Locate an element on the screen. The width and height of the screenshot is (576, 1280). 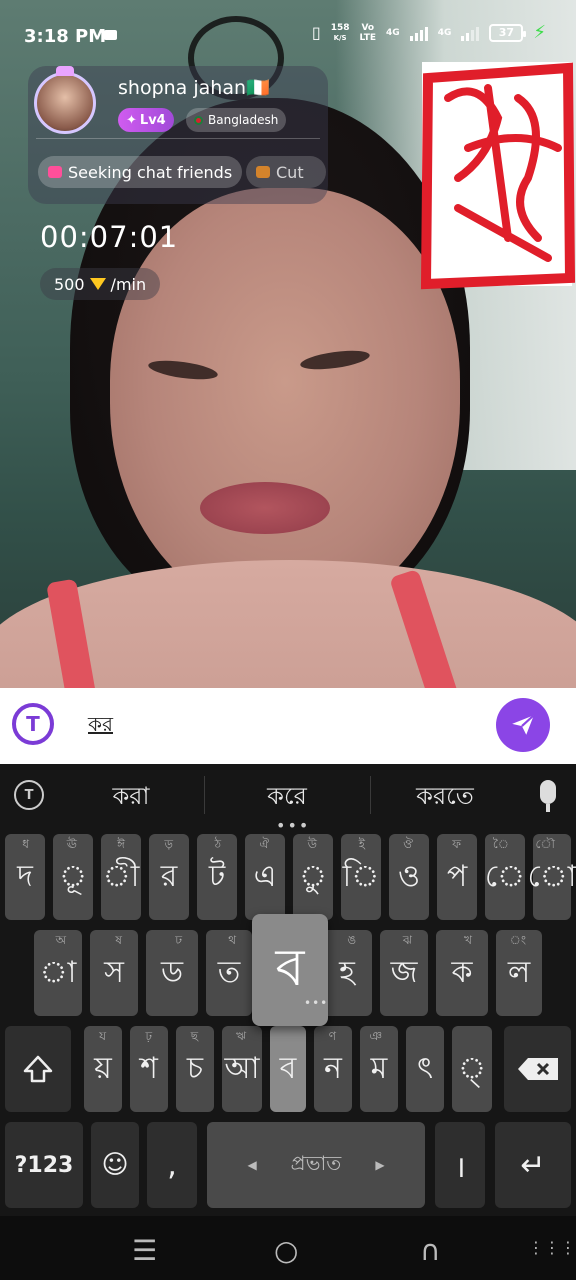
country-badge: Bangladesh is located at coordinates (236, 120).